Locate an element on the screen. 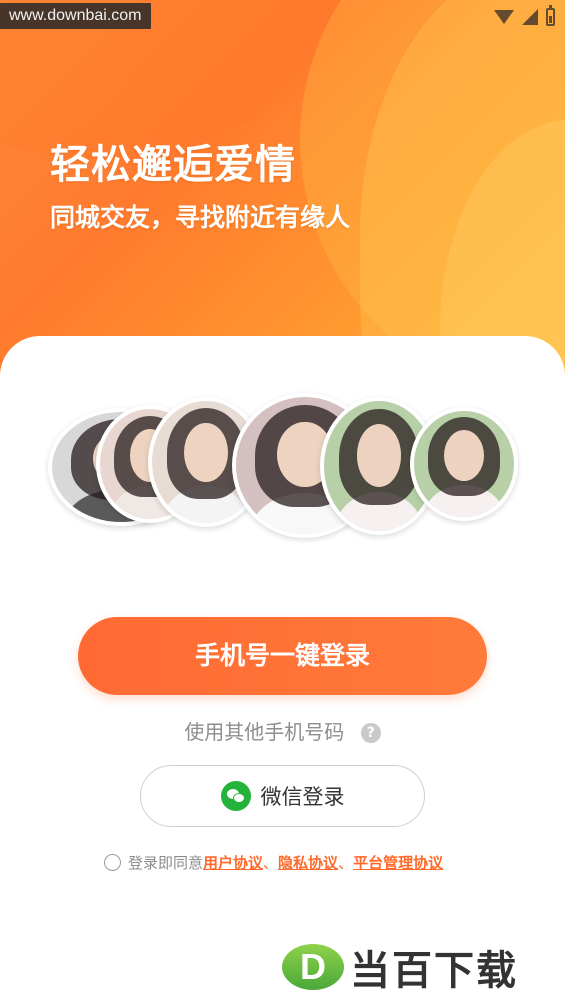  help-icon: ? is located at coordinates (370, 733).